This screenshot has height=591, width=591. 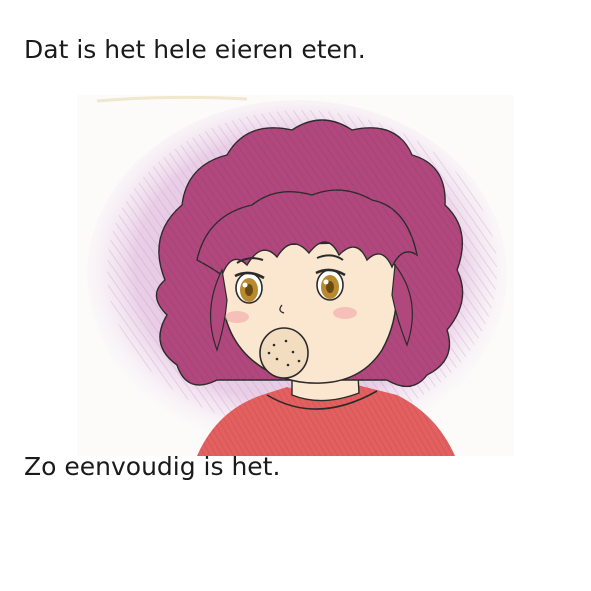 I want to click on caption-bottom: Zo eenvoudig is het., so click(x=152, y=466).